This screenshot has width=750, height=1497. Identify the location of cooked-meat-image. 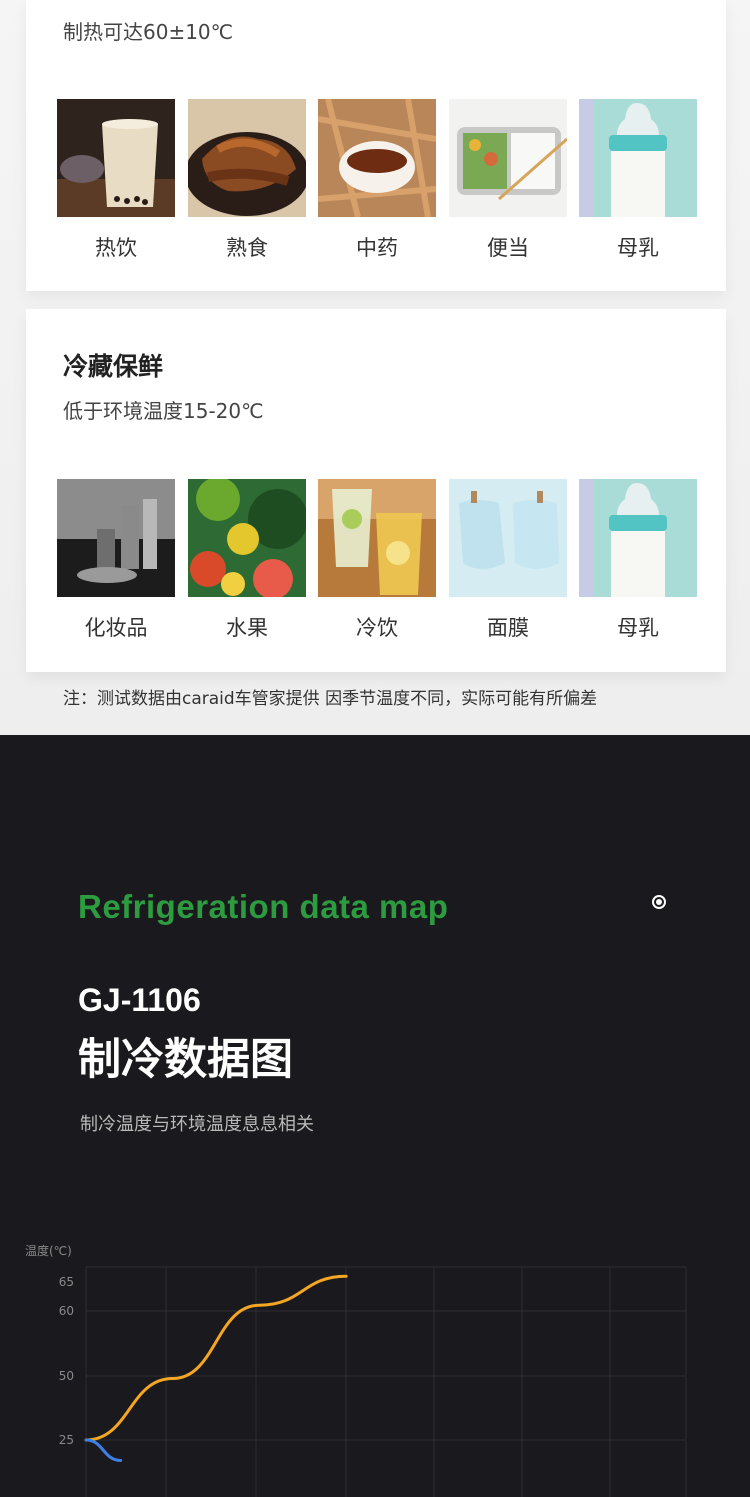
(247, 158).